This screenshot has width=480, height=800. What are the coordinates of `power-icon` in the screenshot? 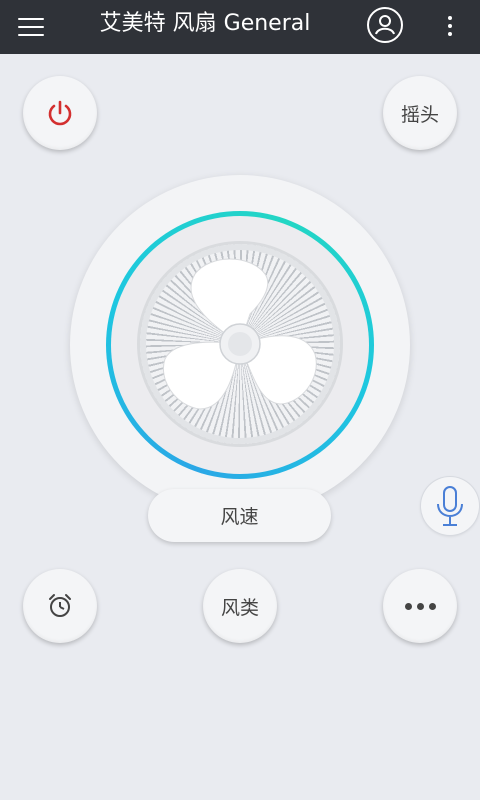 It's located at (60, 113).